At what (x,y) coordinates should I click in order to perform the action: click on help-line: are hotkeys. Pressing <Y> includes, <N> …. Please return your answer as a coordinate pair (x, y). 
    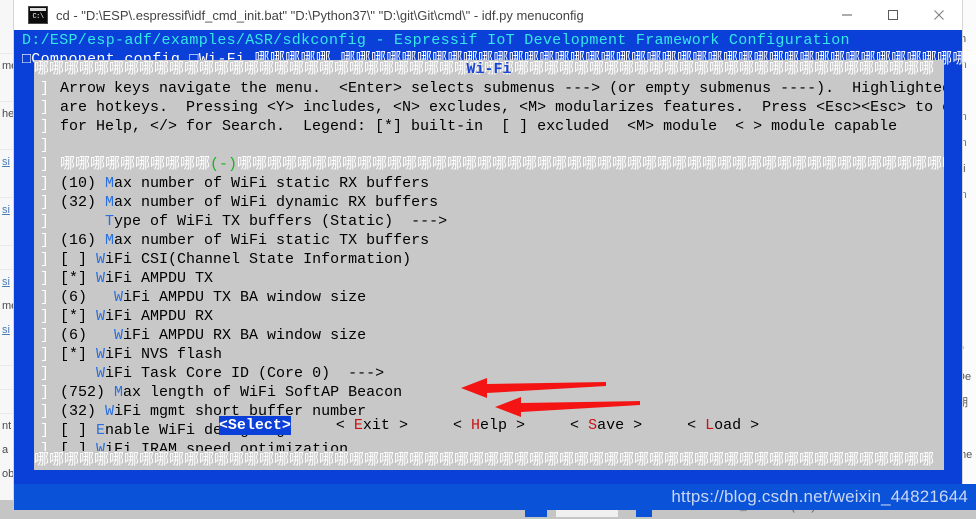
    Looking at the image, I should click on (502, 107).